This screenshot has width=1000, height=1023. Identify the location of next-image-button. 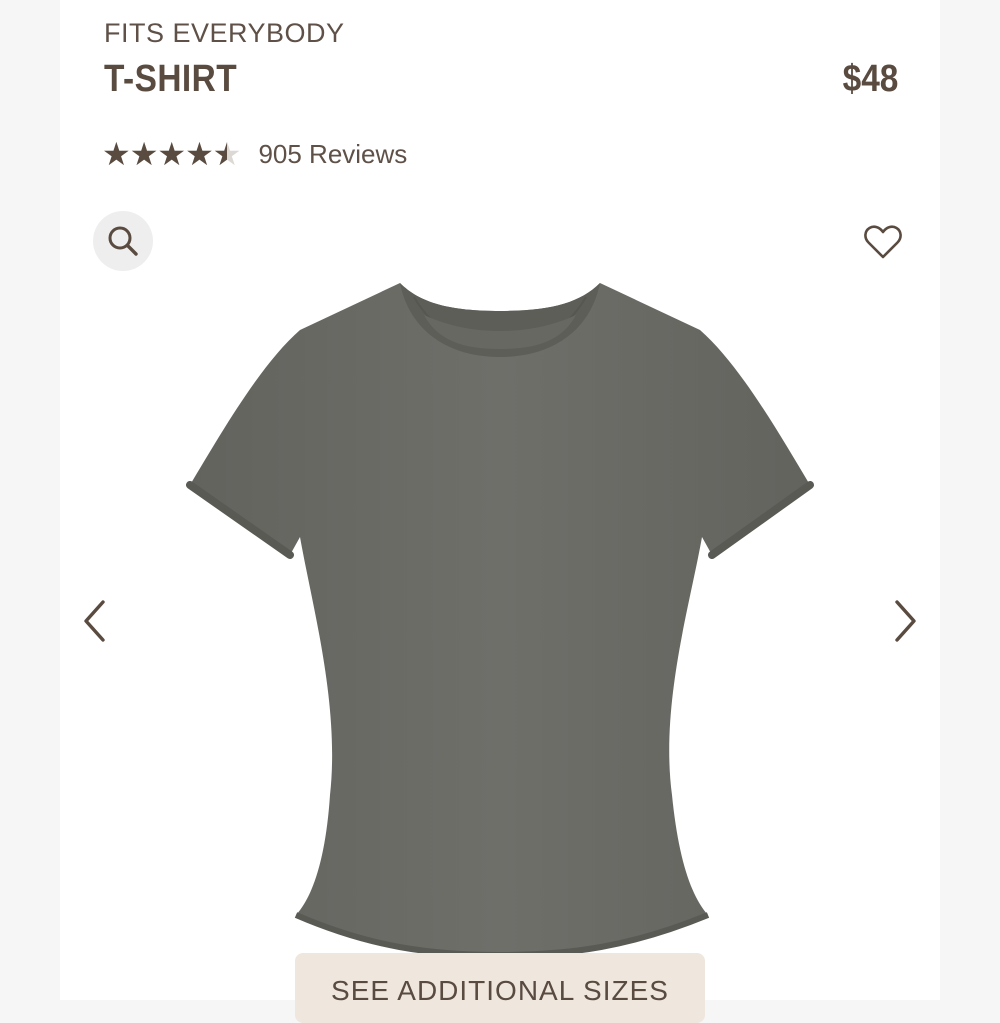
(906, 621).